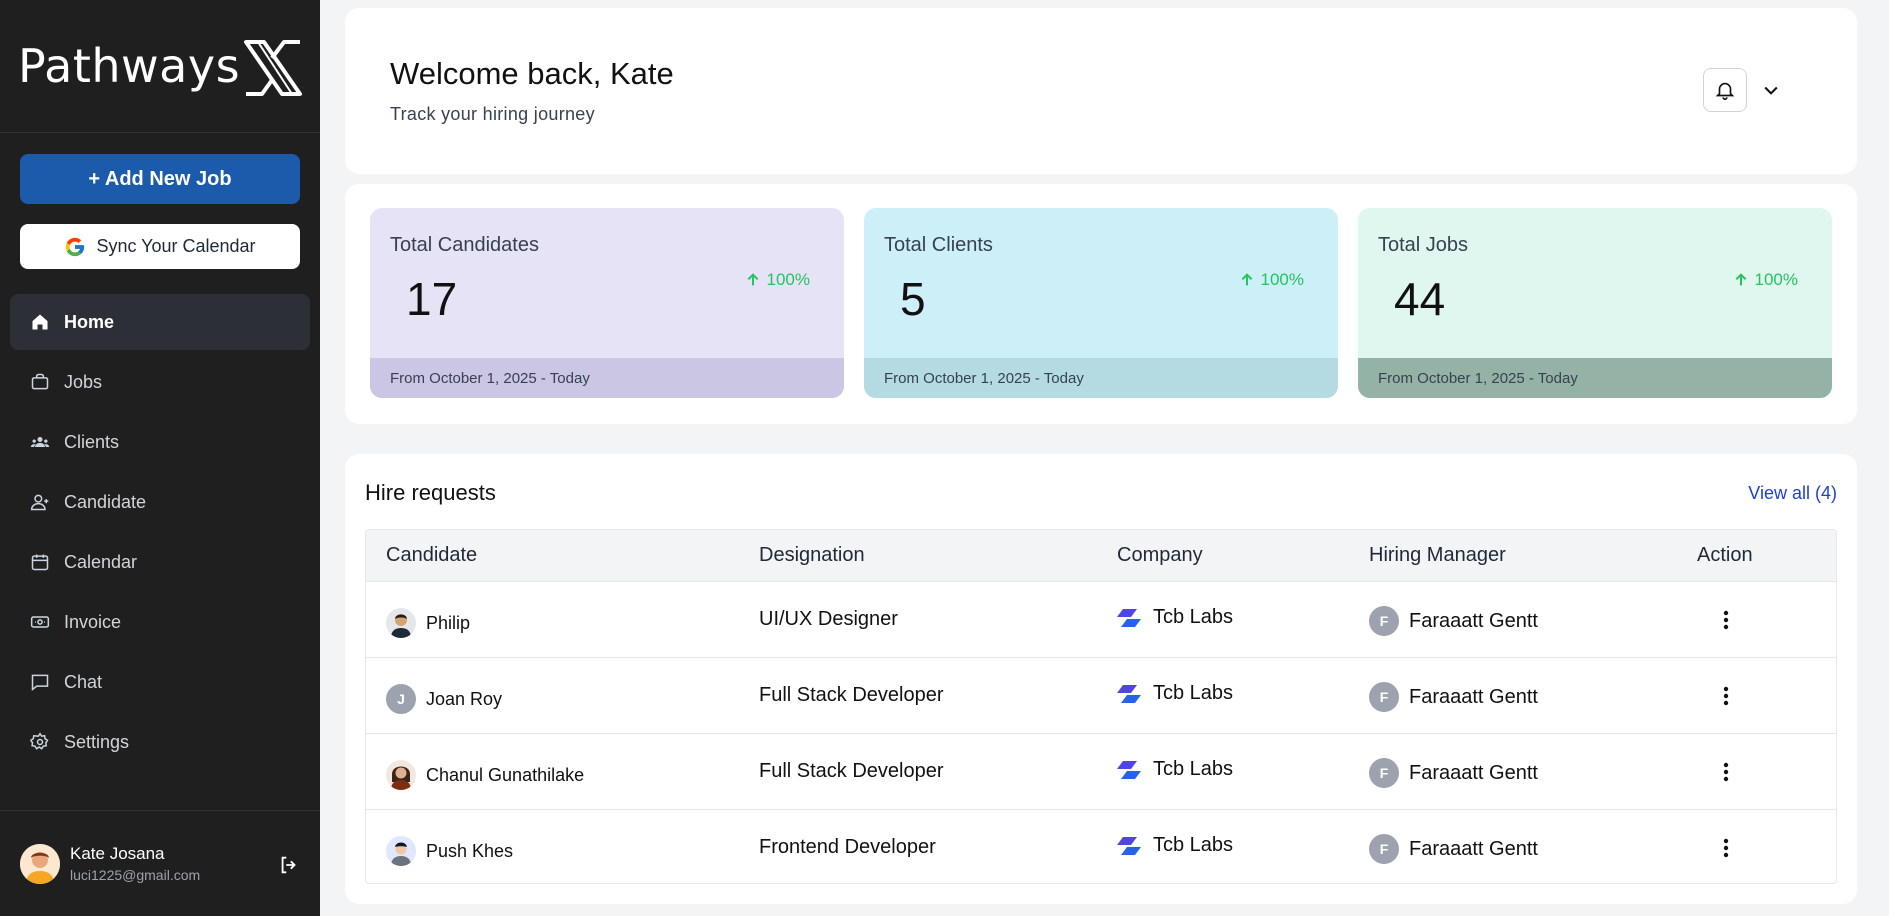 This screenshot has width=1889, height=916. I want to click on invoice-icon, so click(40, 622).